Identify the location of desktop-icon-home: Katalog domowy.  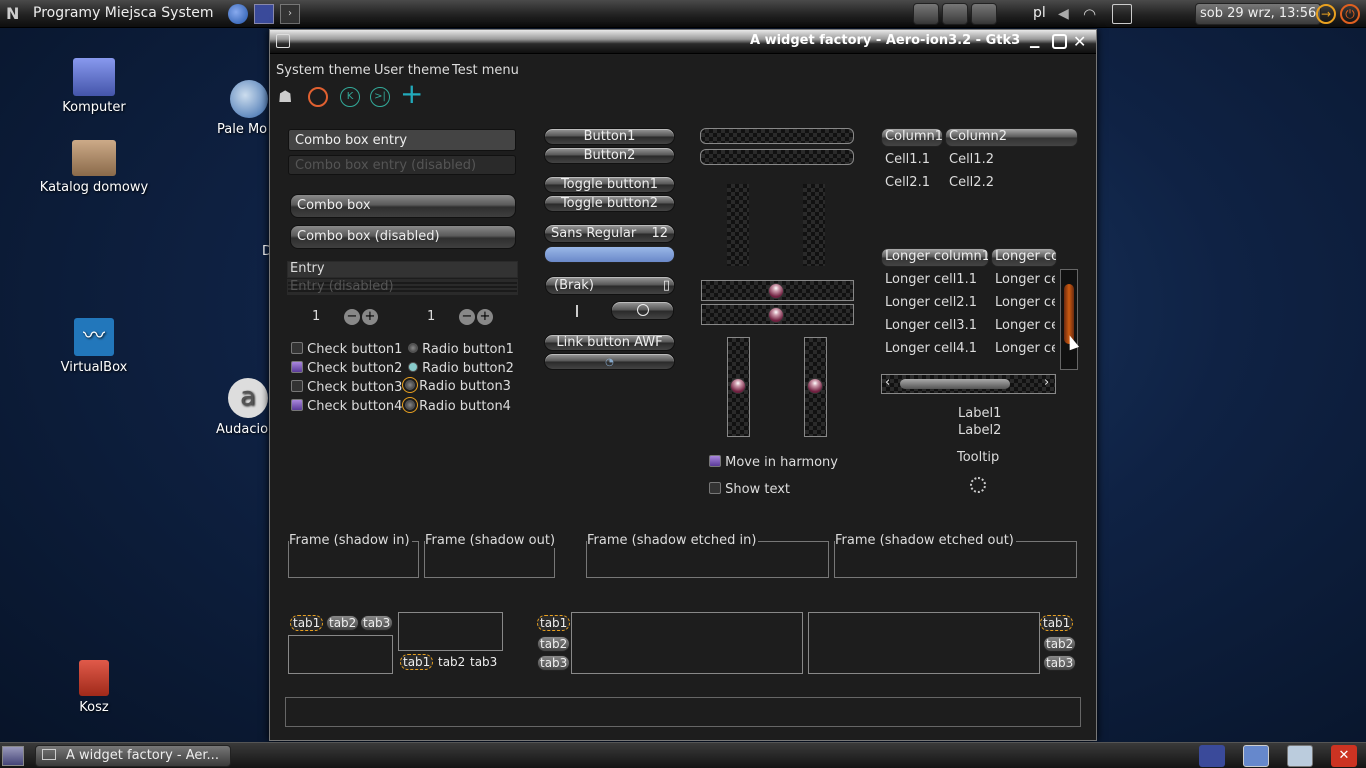
(94, 167).